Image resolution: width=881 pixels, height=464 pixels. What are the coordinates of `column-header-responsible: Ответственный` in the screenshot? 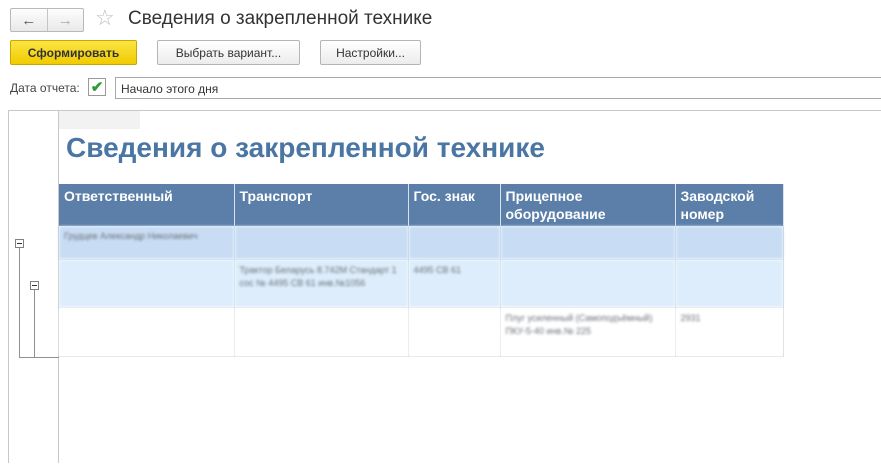 It's located at (147, 205).